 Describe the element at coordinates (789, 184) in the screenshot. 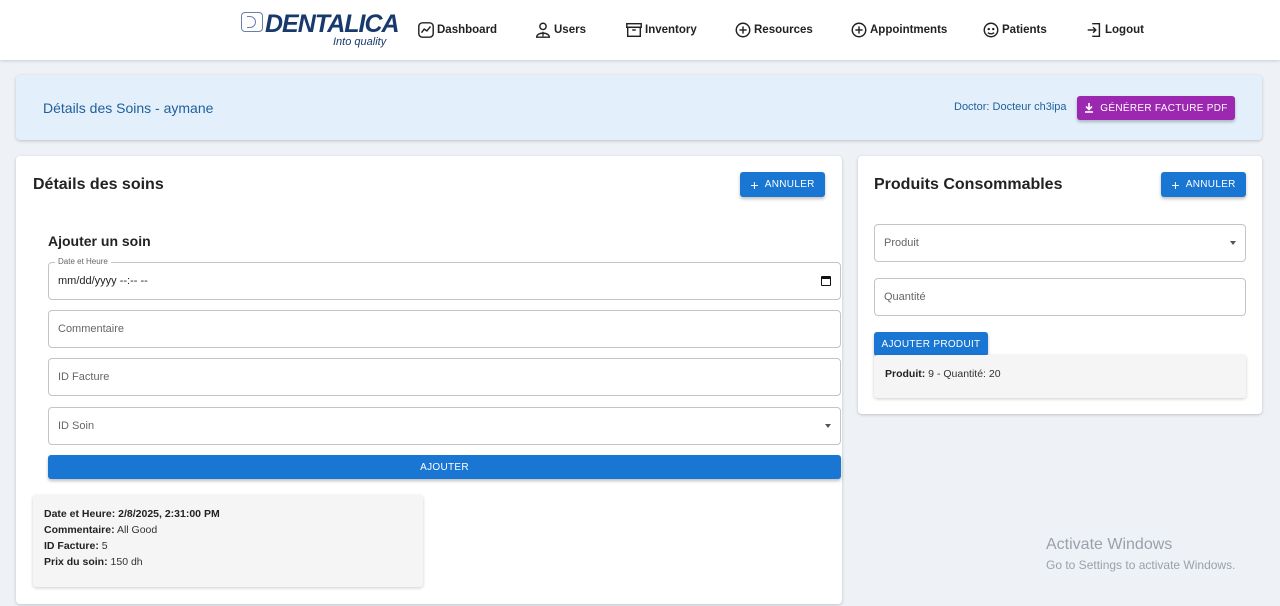

I see `soins-cancel-label: ANNULER` at that location.